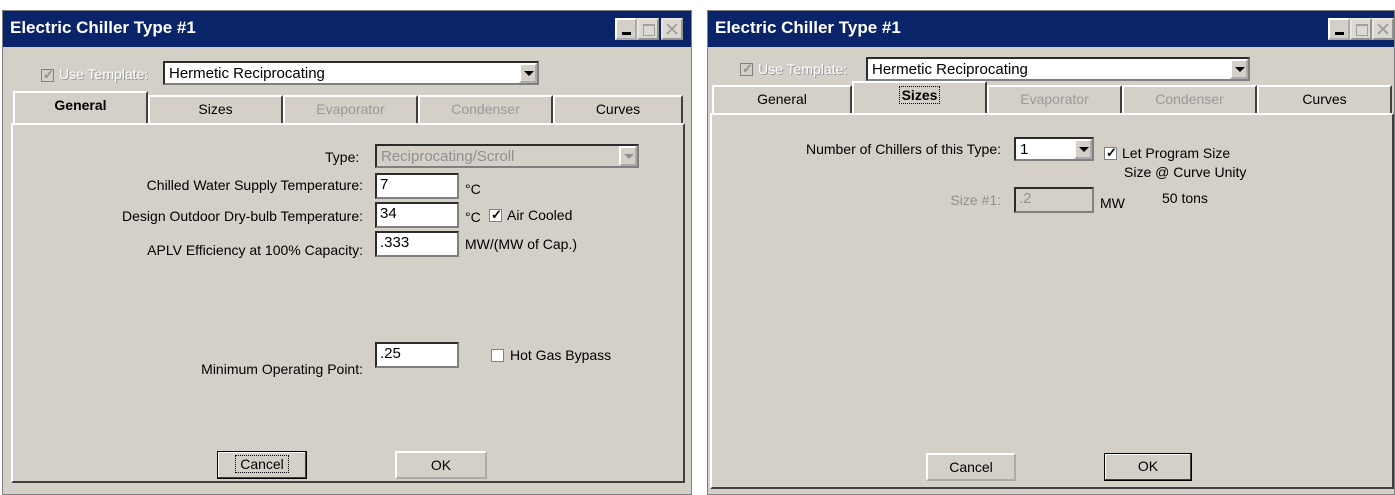  Describe the element at coordinates (448, 156) in the screenshot. I see `type-value: Reciprocating/Scroll` at that location.